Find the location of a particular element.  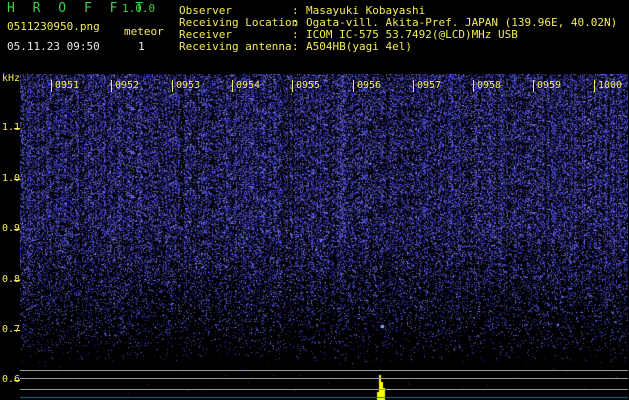

x-tick-label: 0957 is located at coordinates (429, 85).